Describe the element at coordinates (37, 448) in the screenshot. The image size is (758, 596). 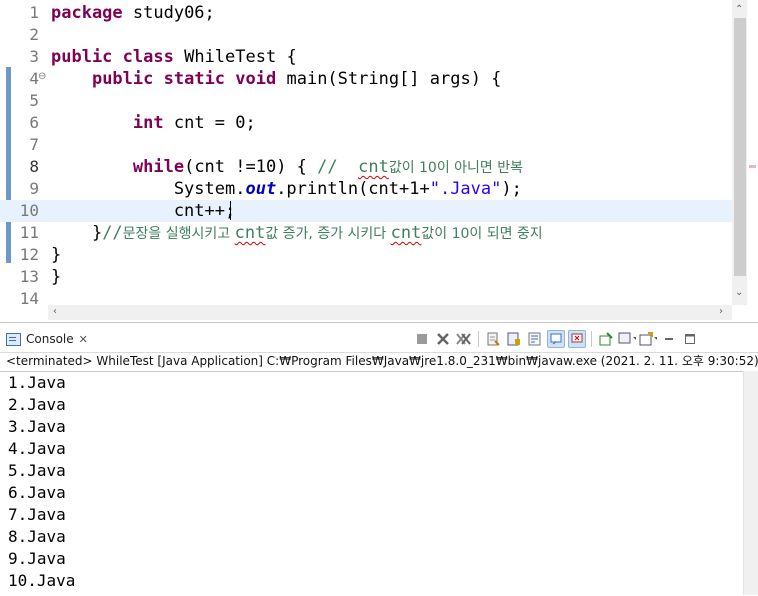
I see `console-output-line: 4.Java` at that location.